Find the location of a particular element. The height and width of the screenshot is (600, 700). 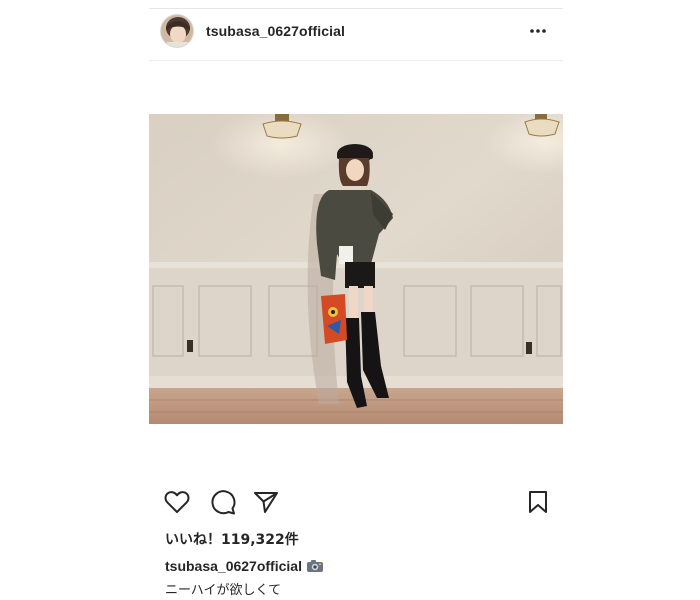

bookmark-icon is located at coordinates (538, 502).